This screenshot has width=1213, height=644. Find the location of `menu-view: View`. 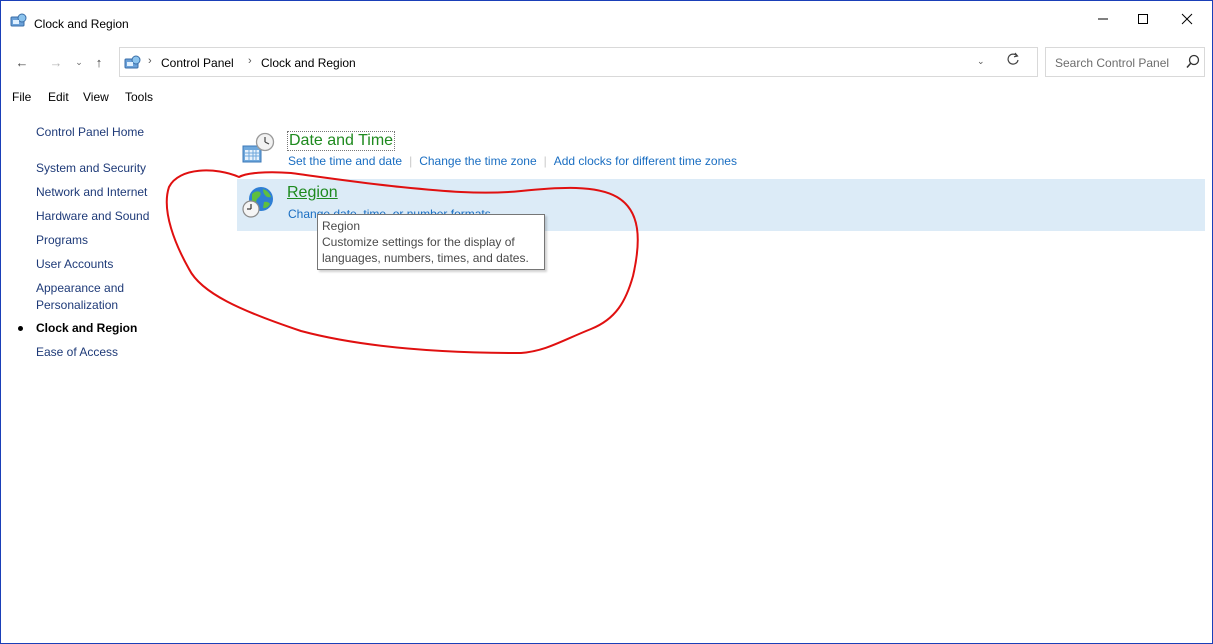

menu-view: View is located at coordinates (96, 97).